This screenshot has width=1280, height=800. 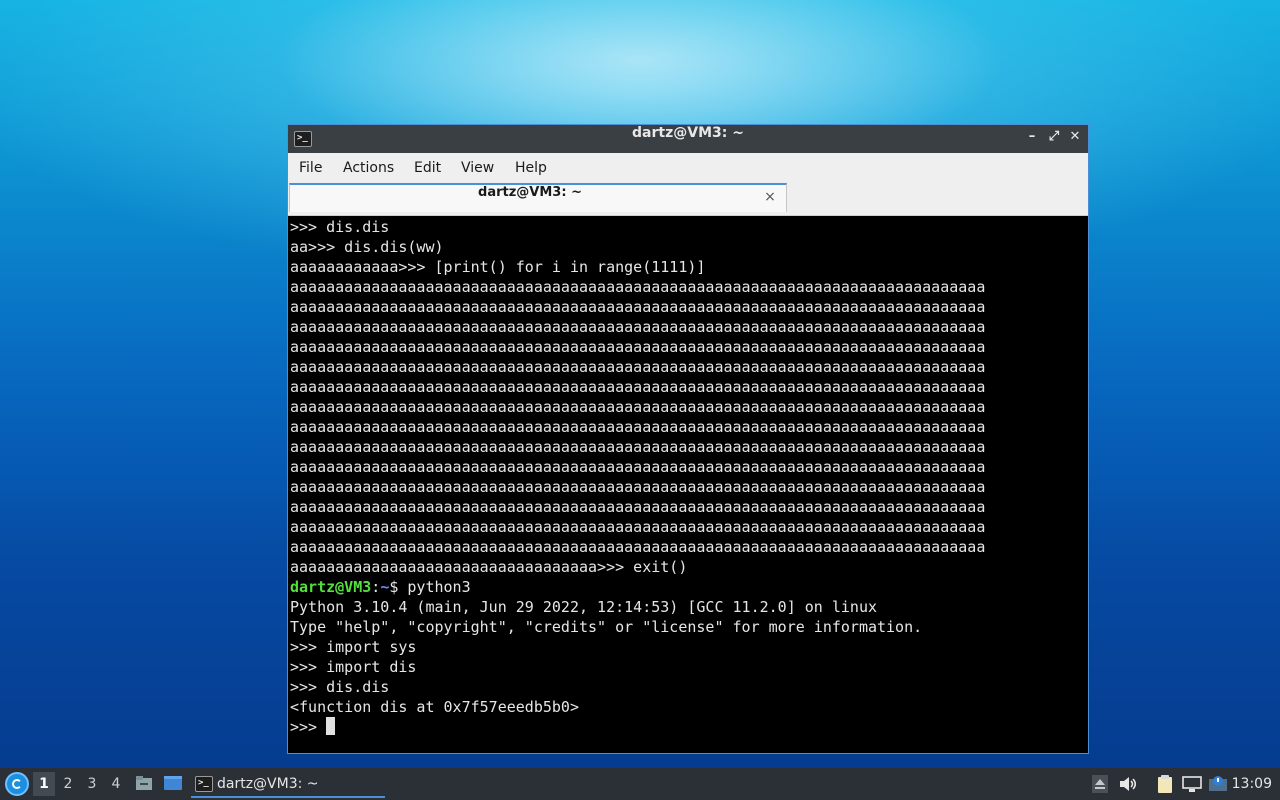 What do you see at coordinates (331, 726) in the screenshot?
I see `text-cursor` at bounding box center [331, 726].